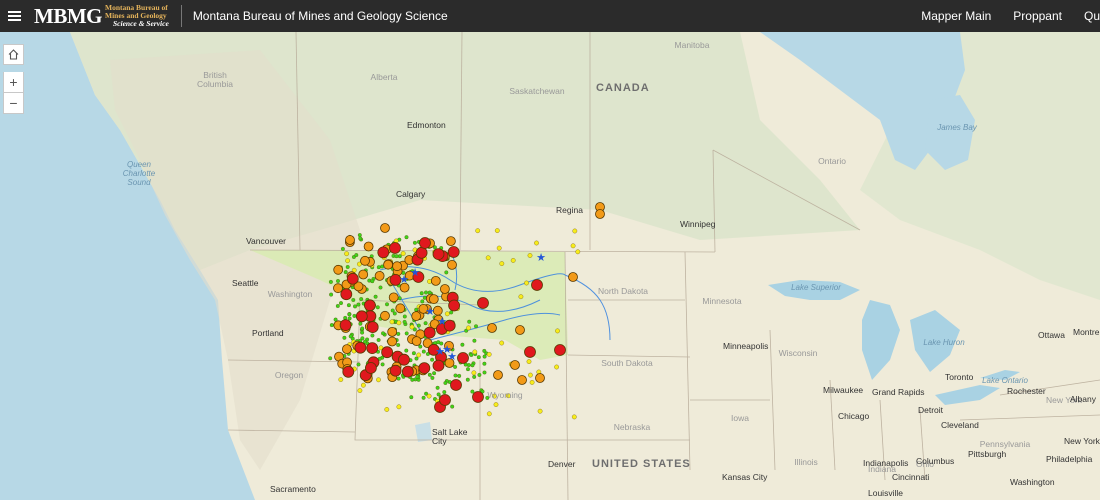 The image size is (1100, 500). I want to click on home-button, so click(13, 54).